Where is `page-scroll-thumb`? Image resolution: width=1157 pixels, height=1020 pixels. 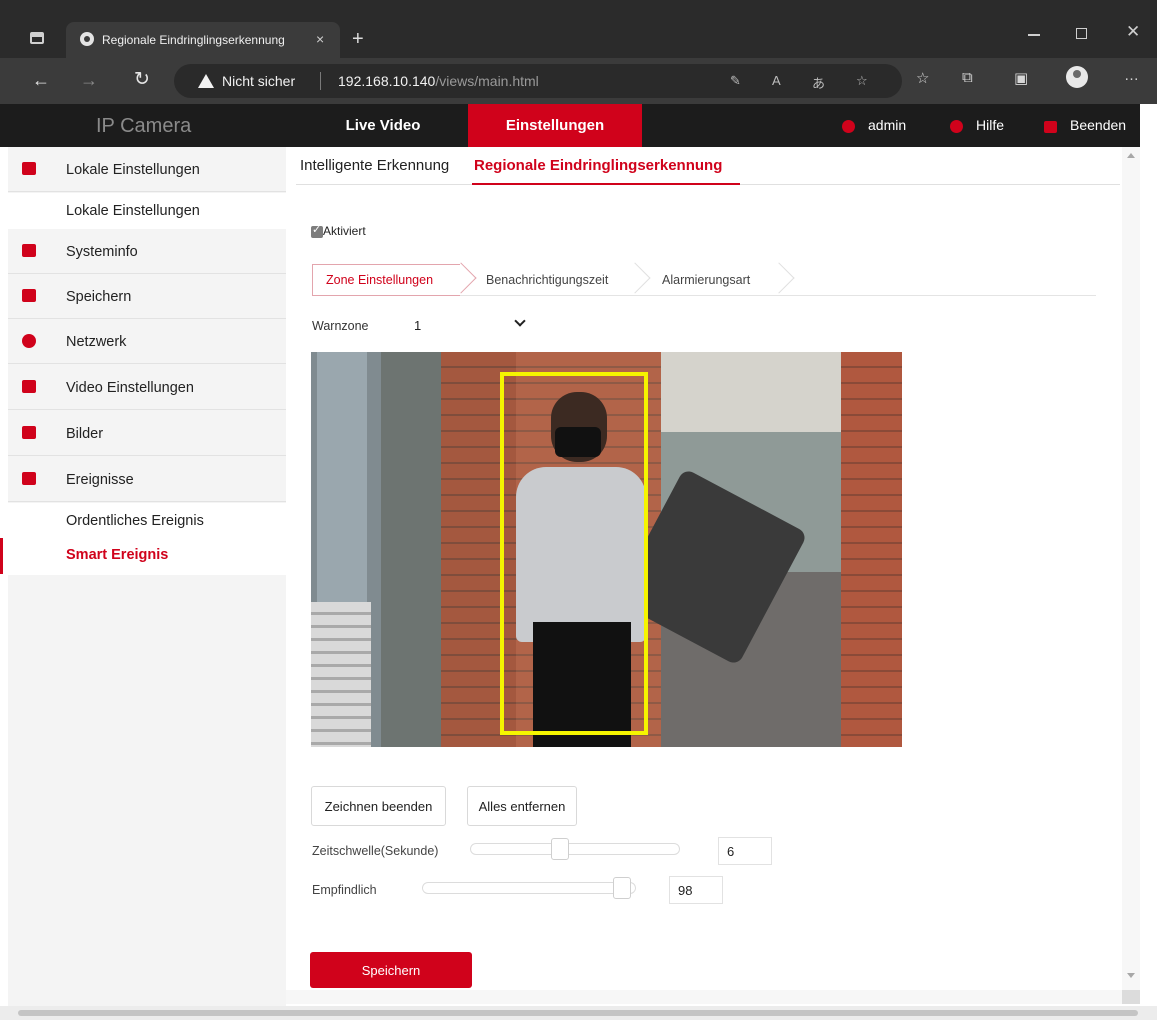 page-scroll-thumb is located at coordinates (578, 1013).